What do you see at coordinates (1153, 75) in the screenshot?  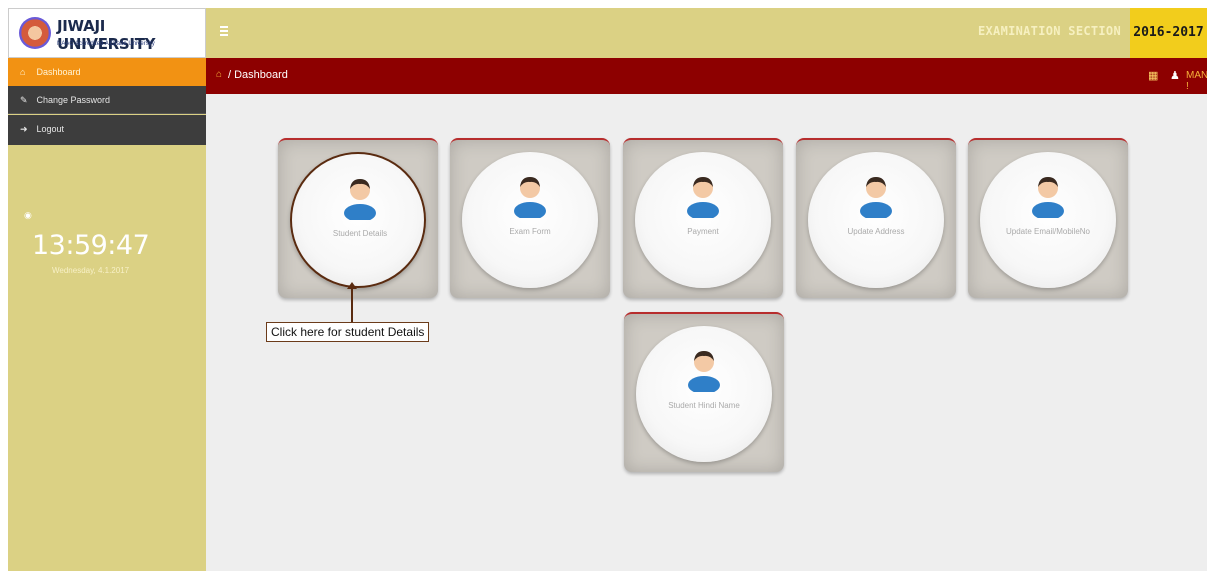 I see `calendar-icon: ▦` at bounding box center [1153, 75].